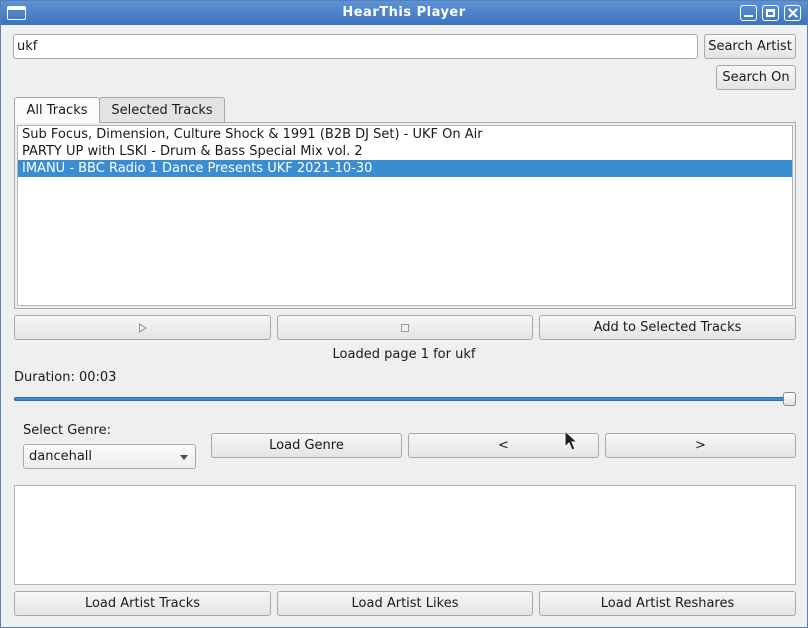  Describe the element at coordinates (756, 77) in the screenshot. I see `search-on-button: Search On` at that location.